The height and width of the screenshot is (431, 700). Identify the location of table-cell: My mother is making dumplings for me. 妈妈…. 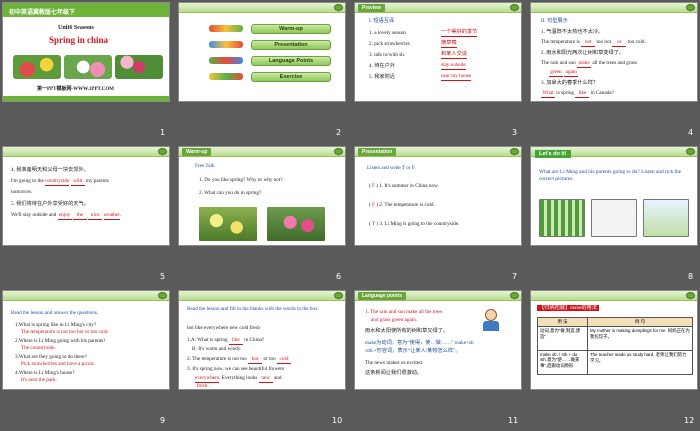
(640, 338).